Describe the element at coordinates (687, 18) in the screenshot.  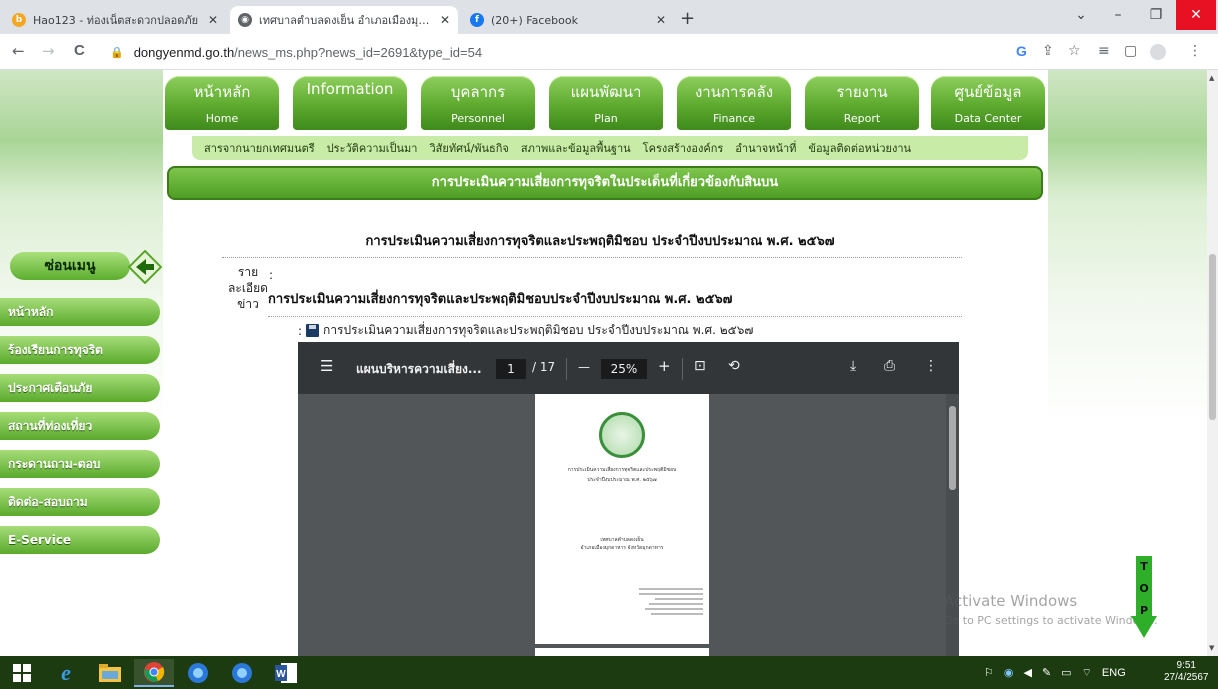
I see `new-tab-button: +` at that location.